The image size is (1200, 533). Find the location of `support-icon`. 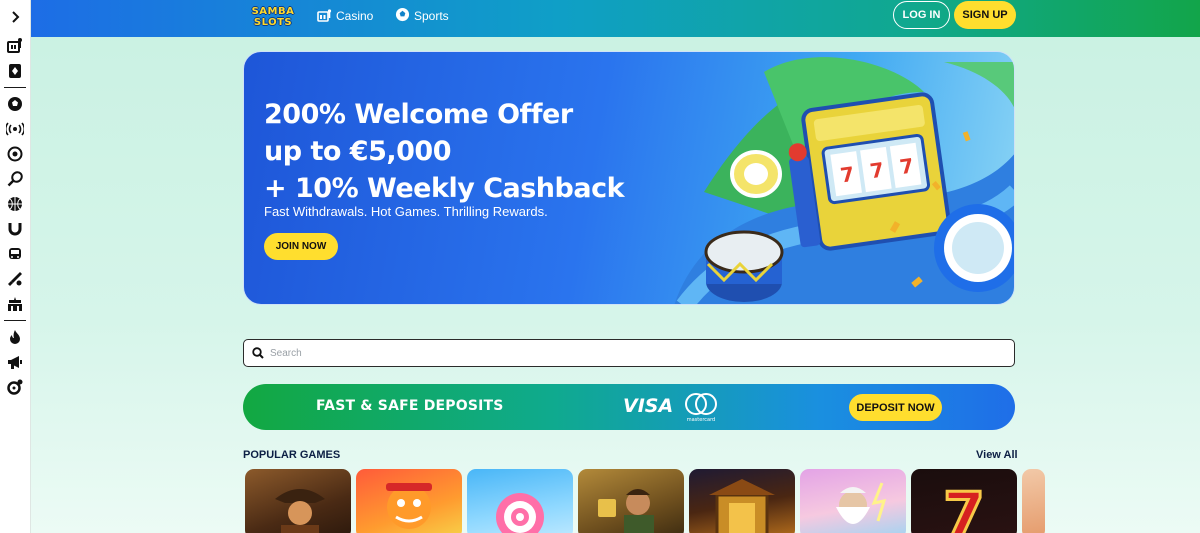

support-icon is located at coordinates (15, 387).